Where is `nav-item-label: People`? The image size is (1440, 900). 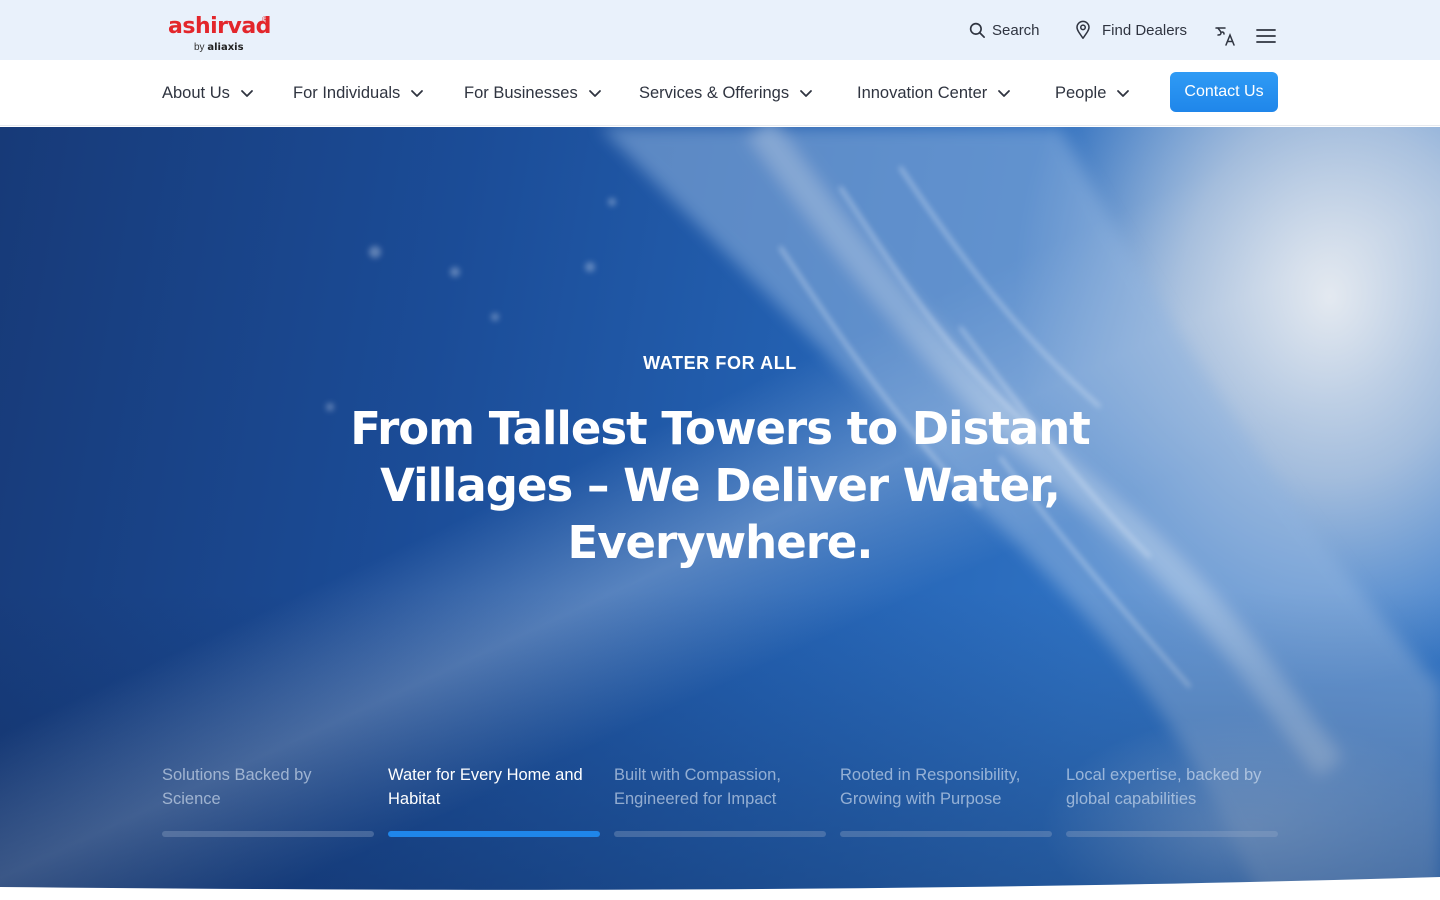 nav-item-label: People is located at coordinates (1081, 92).